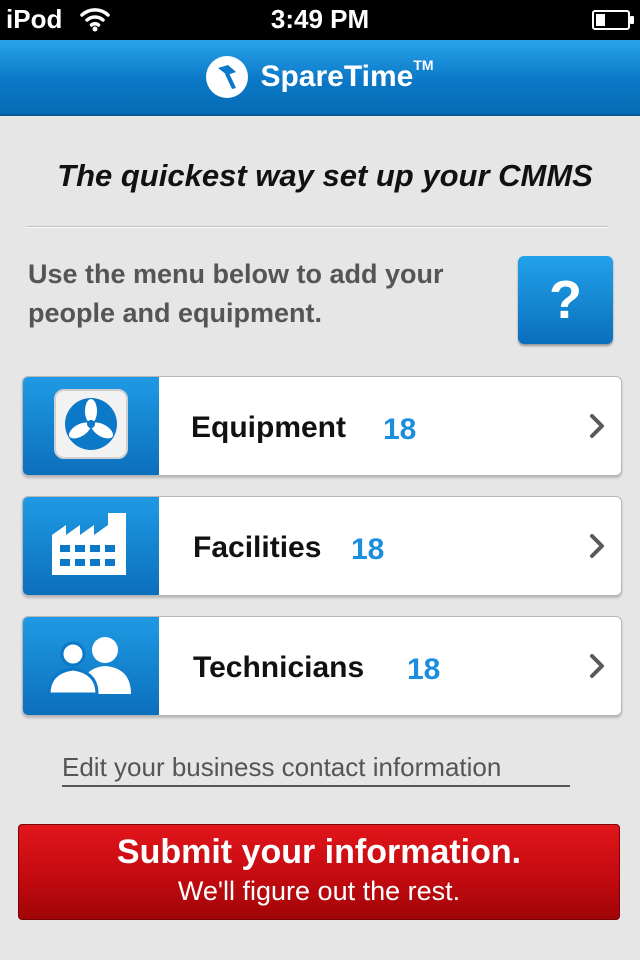 This screenshot has width=640, height=960. Describe the element at coordinates (423, 65) in the screenshot. I see `brand-trademark: TM` at that location.